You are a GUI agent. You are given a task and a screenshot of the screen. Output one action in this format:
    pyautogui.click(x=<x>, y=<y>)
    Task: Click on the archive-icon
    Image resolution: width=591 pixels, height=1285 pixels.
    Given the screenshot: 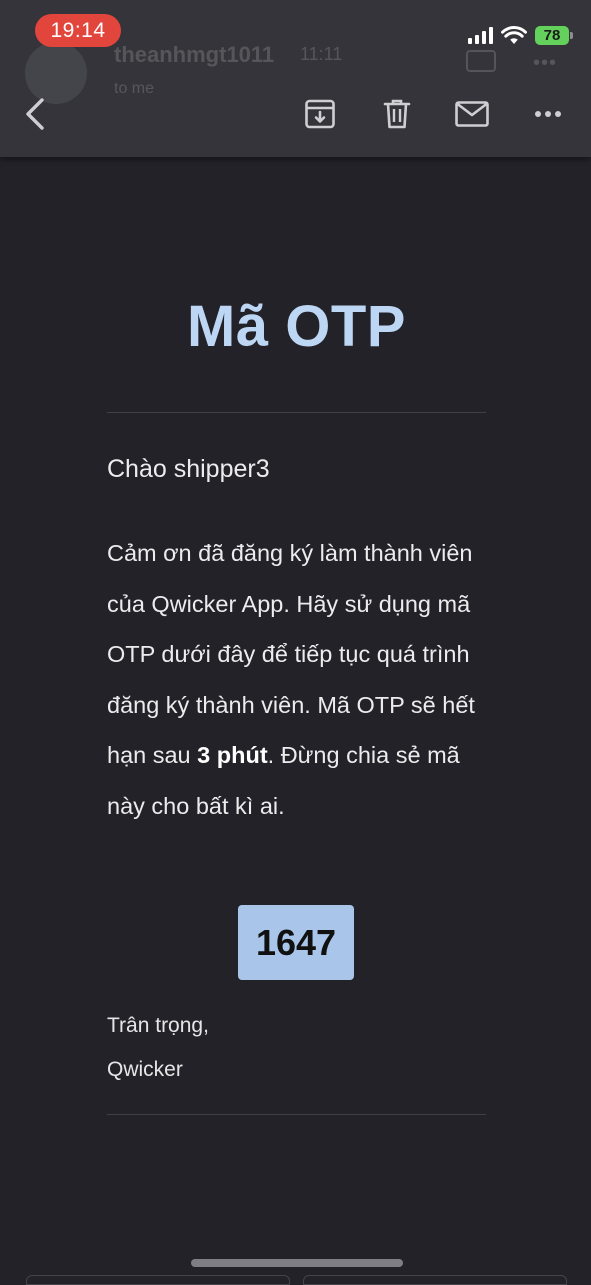 What is the action you would take?
    pyautogui.click(x=320, y=114)
    